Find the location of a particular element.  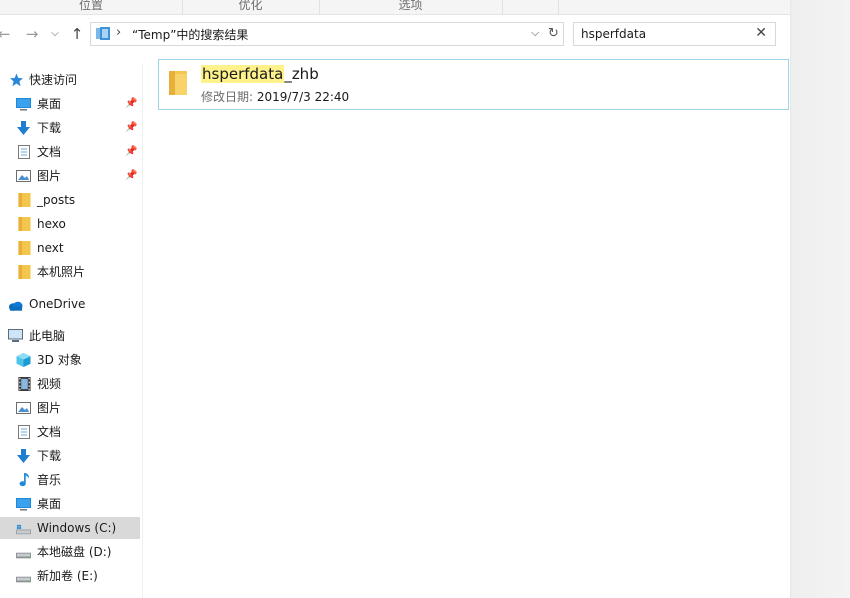

nav-label: 视频 is located at coordinates (49, 384).